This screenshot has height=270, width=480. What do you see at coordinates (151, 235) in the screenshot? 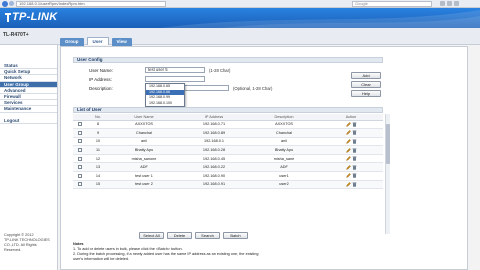
I see `select-all-button: Select All` at bounding box center [151, 235].